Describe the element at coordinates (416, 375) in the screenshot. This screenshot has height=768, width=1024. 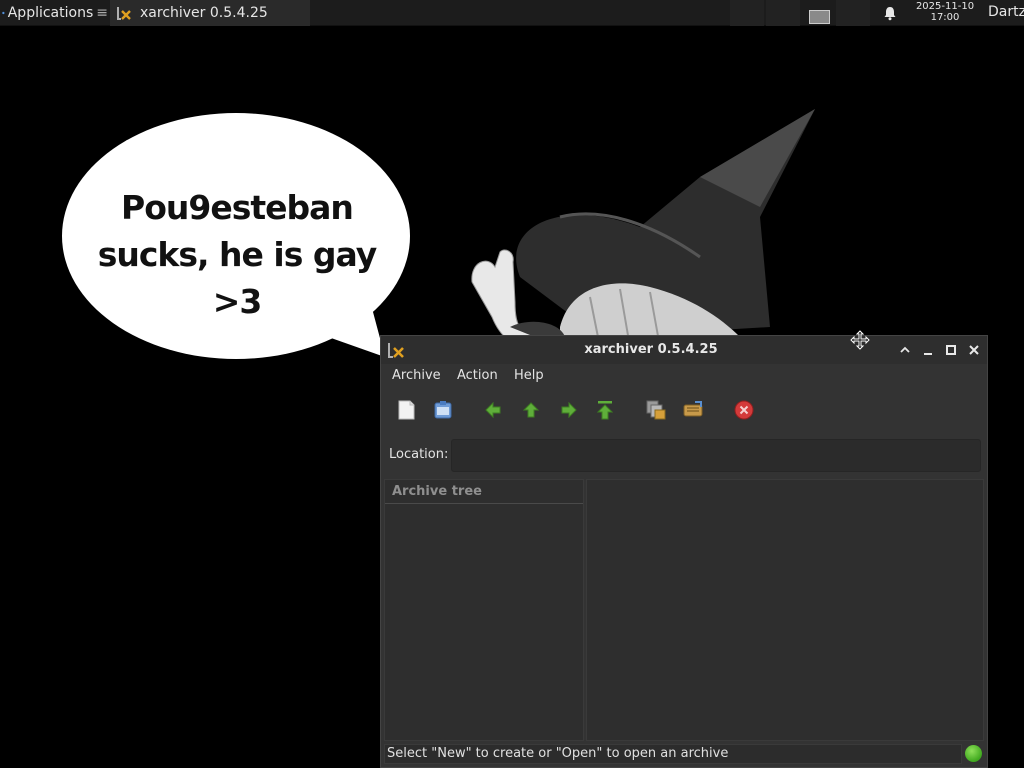
I see `menu-archive: Archive` at that location.